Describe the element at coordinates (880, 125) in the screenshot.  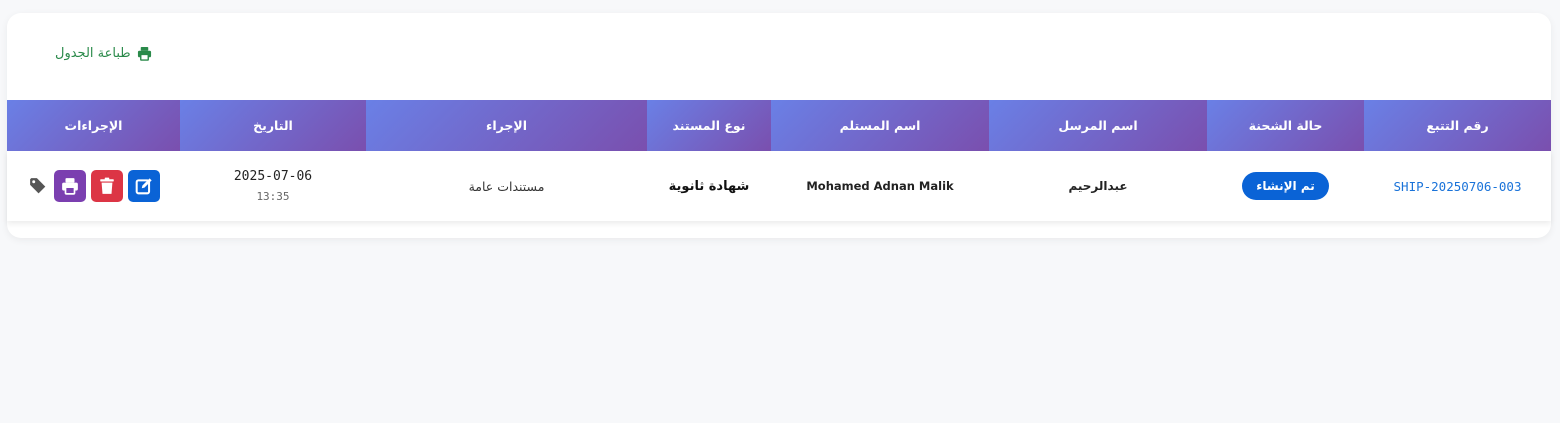
I see `header-receiver: اسم المستلم` at that location.